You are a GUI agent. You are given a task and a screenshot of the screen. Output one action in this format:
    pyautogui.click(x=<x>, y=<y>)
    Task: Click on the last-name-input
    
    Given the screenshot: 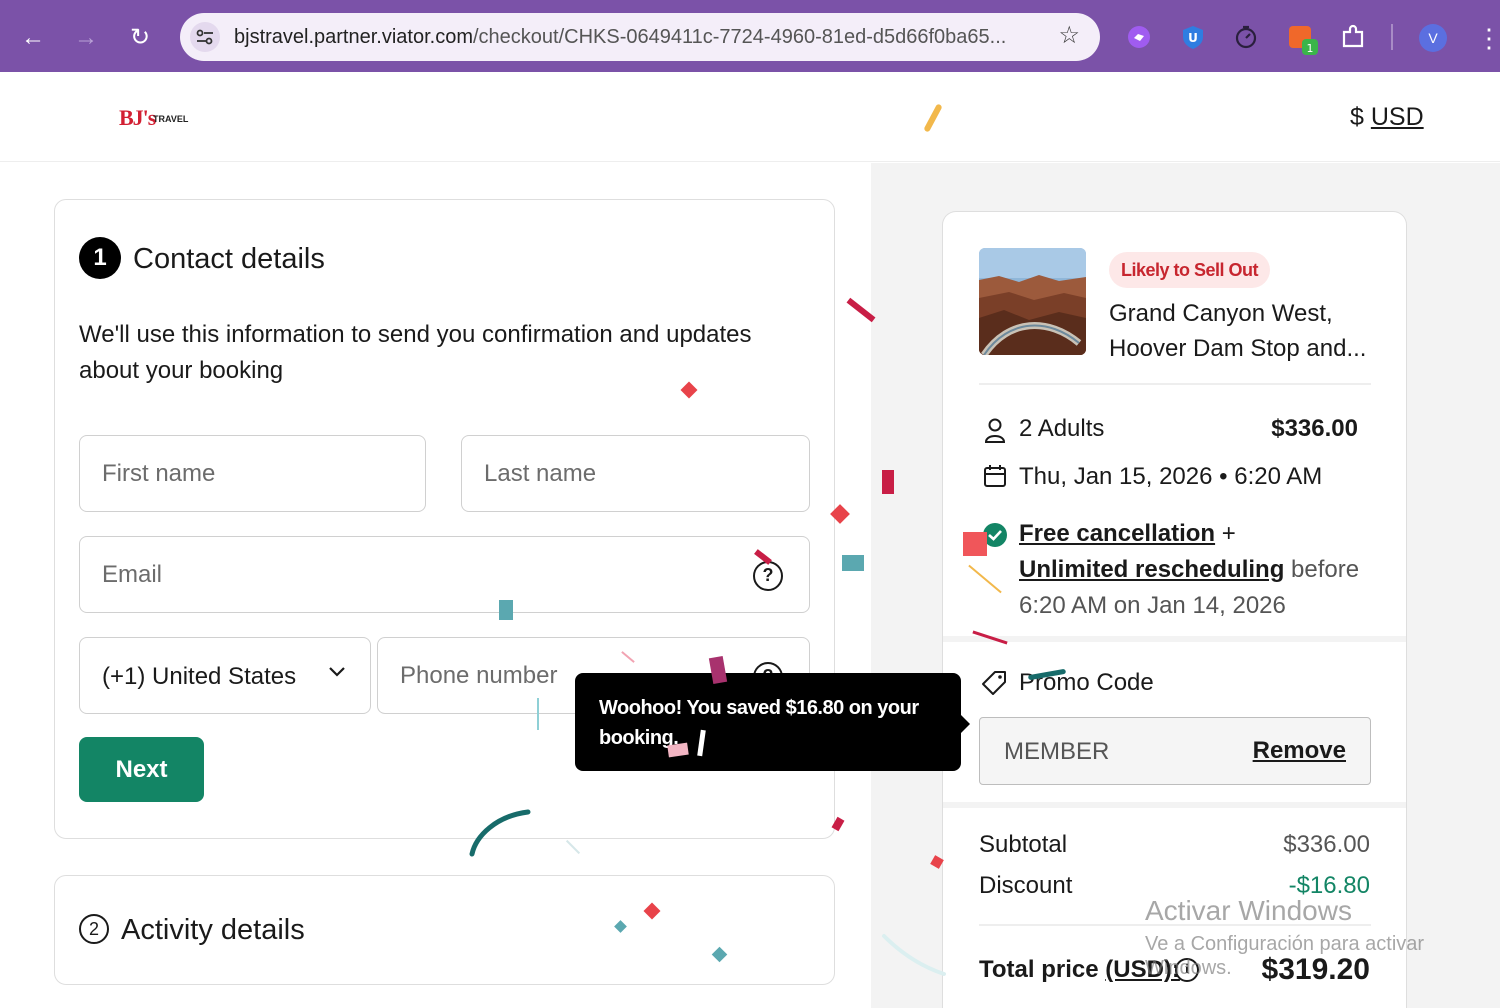 What is the action you would take?
    pyautogui.click(x=617, y=473)
    